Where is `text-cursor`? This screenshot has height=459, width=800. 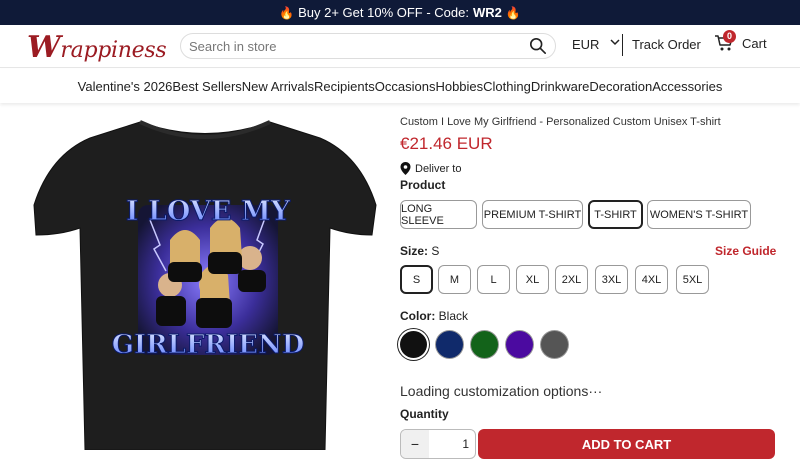
text-cursor is located at coordinates (623, 45).